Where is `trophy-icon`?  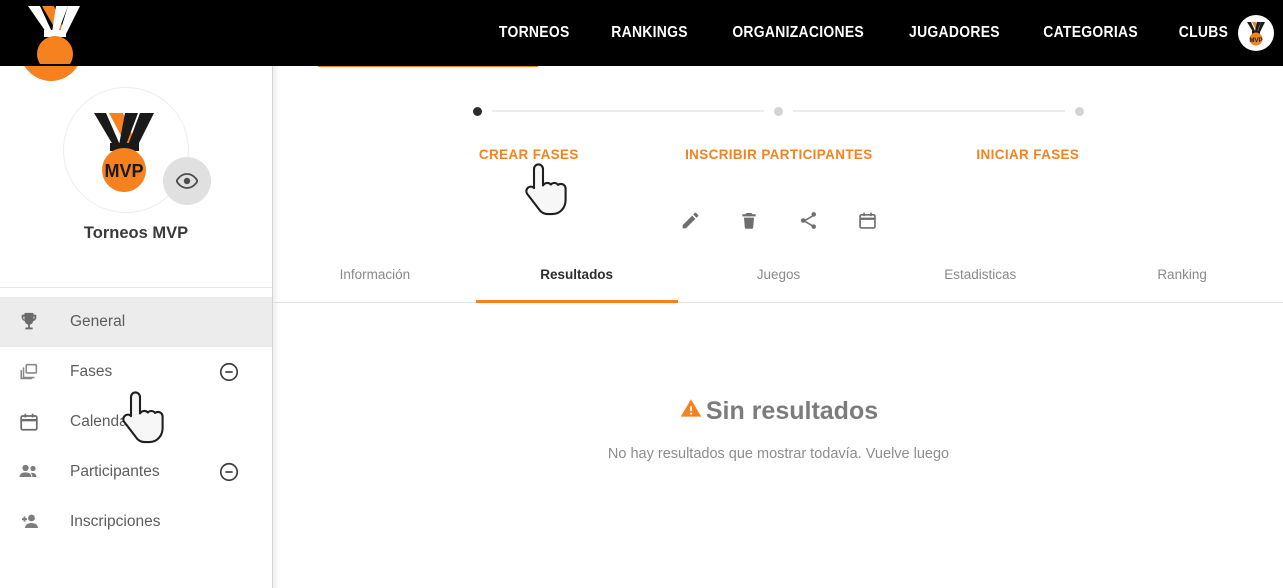 trophy-icon is located at coordinates (29, 322).